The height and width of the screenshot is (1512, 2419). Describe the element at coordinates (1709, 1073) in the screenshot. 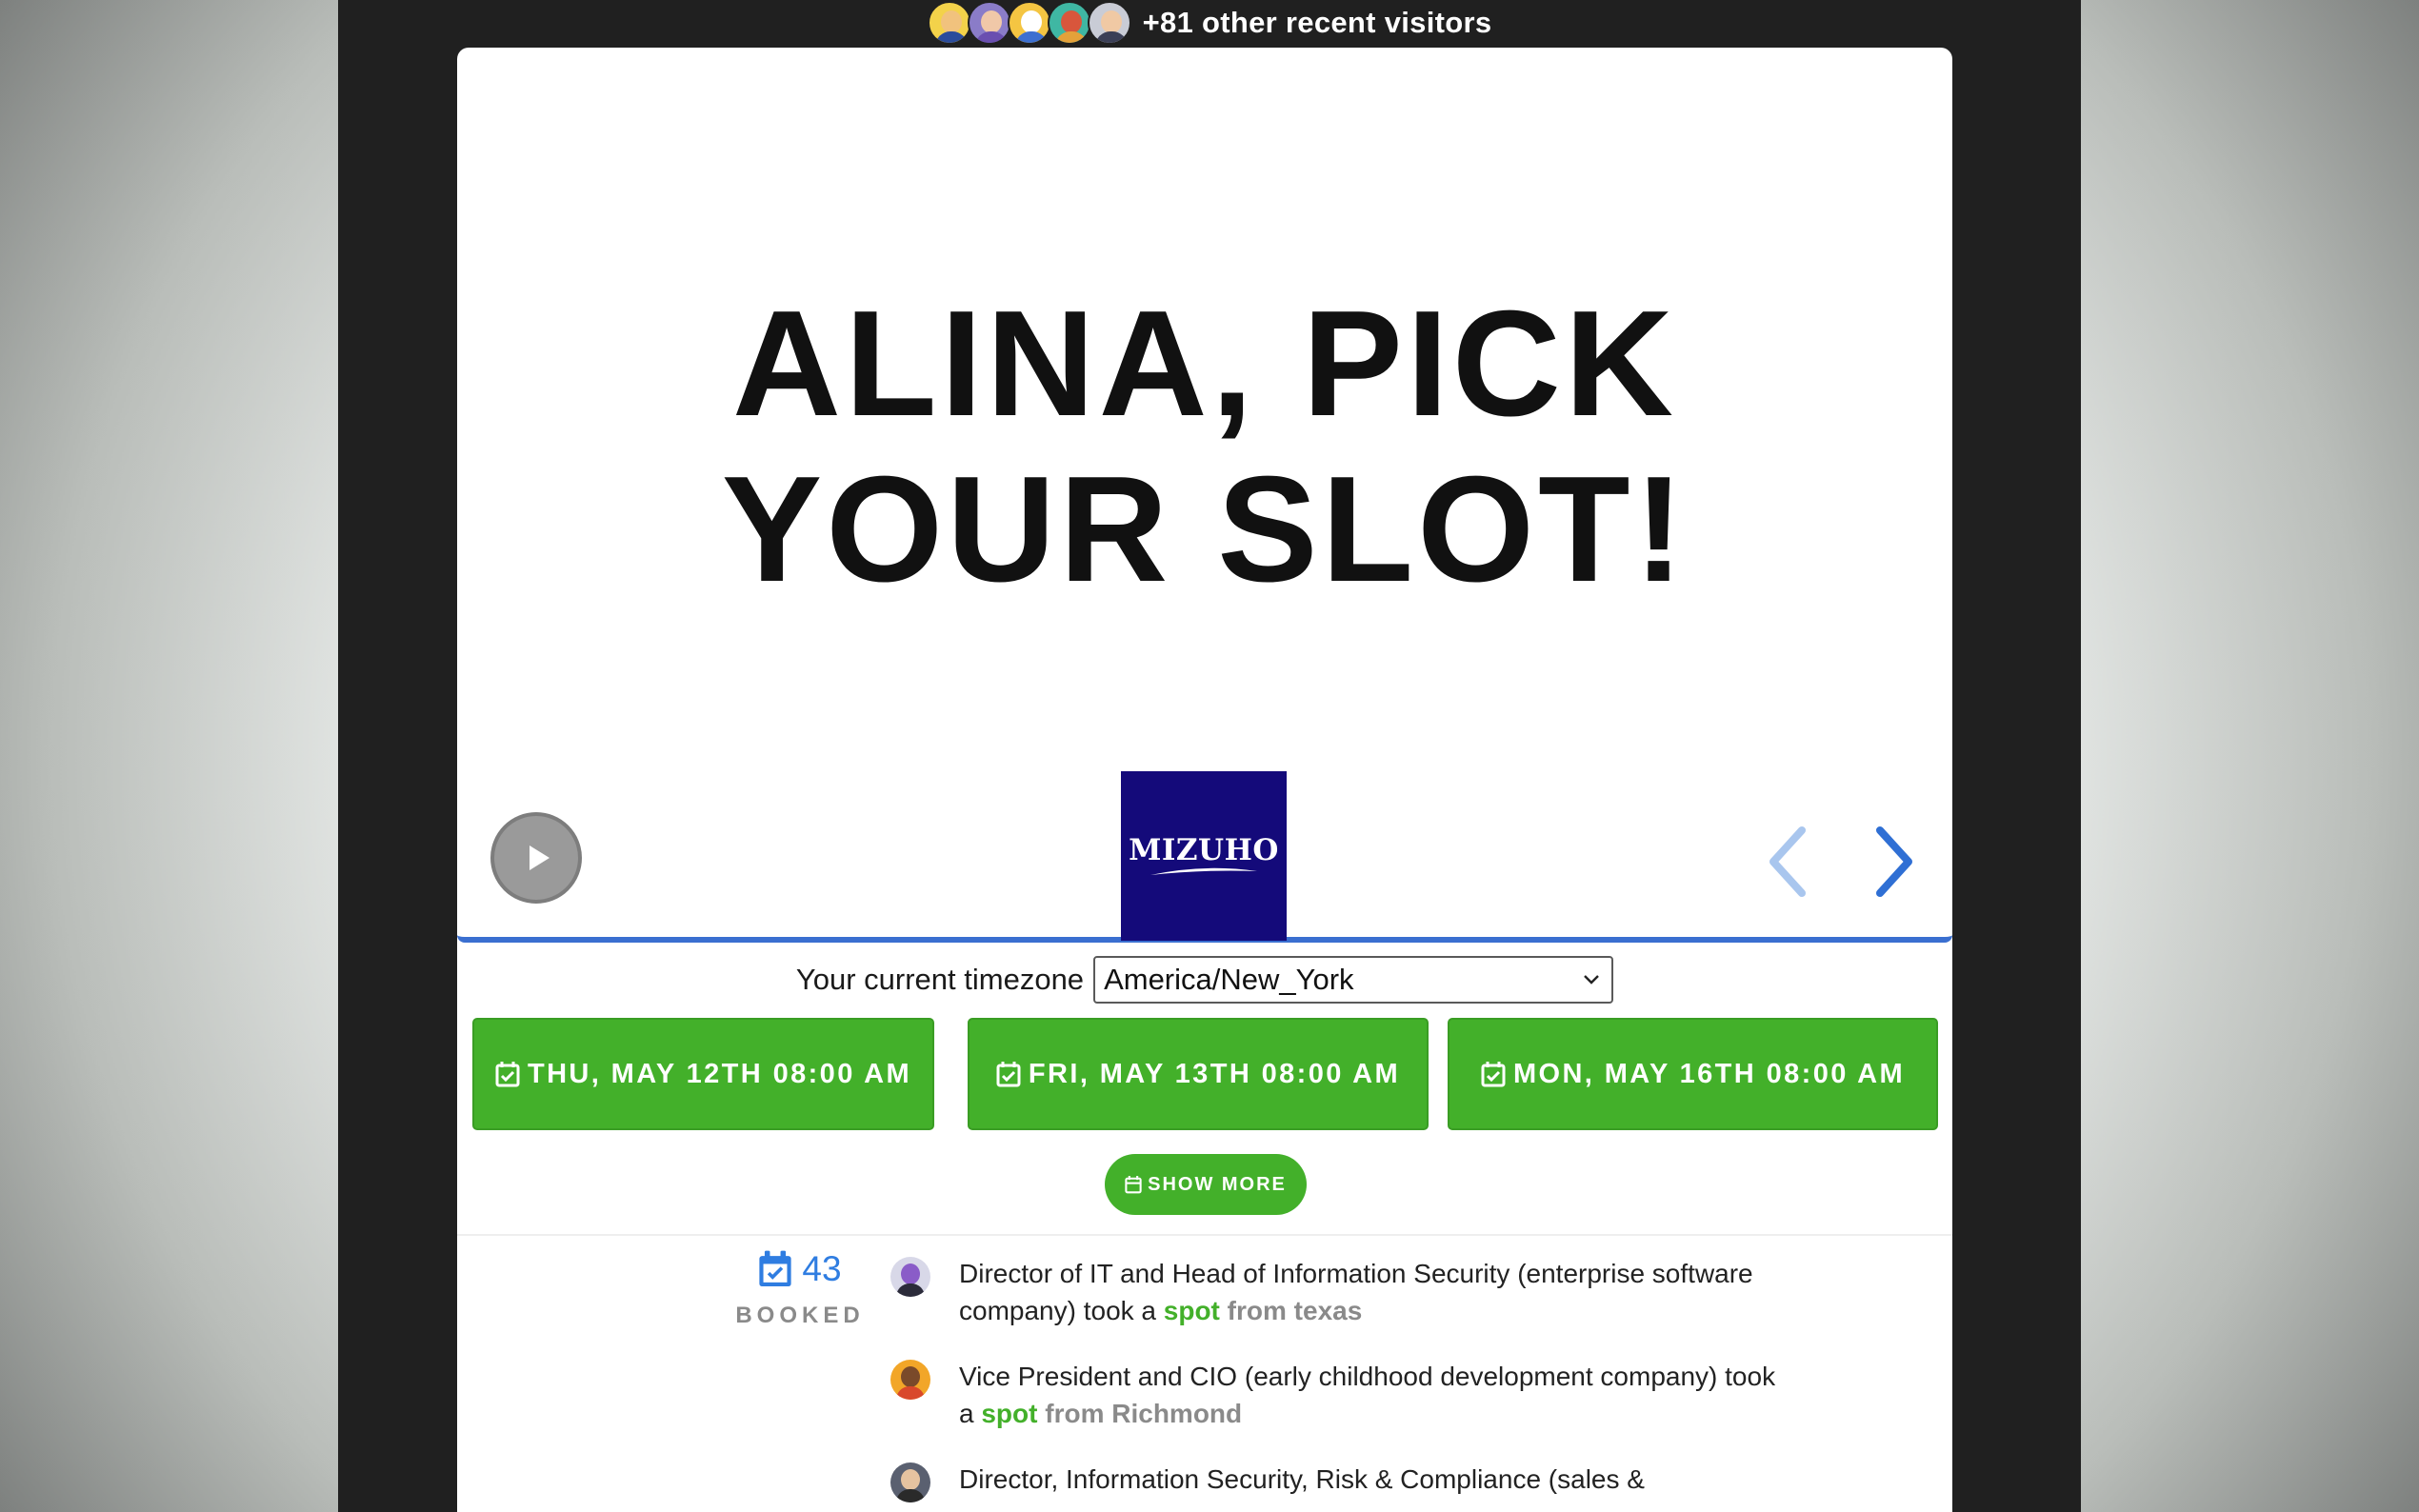

I see `slot-label: MON, MAY 16TH 08:00 AM` at that location.